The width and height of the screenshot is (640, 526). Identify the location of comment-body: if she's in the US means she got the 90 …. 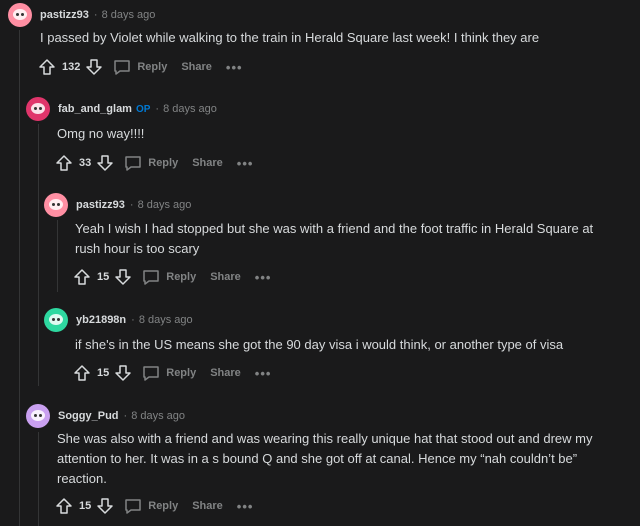
(319, 344).